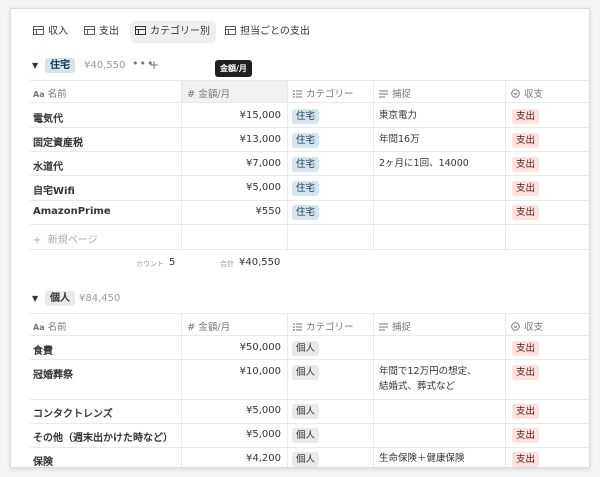  Describe the element at coordinates (172, 262) in the screenshot. I see `count-value: 5` at that location.